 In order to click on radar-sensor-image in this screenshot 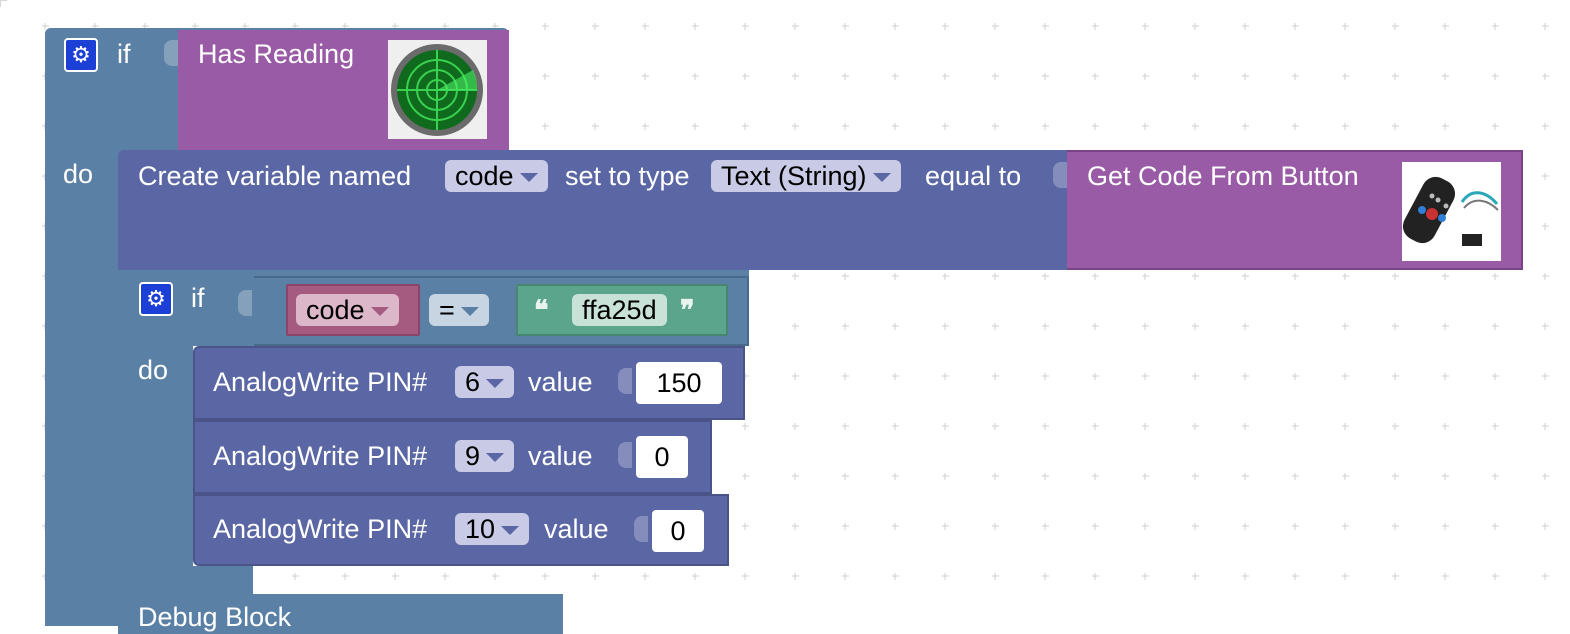, I will do `click(437, 89)`.